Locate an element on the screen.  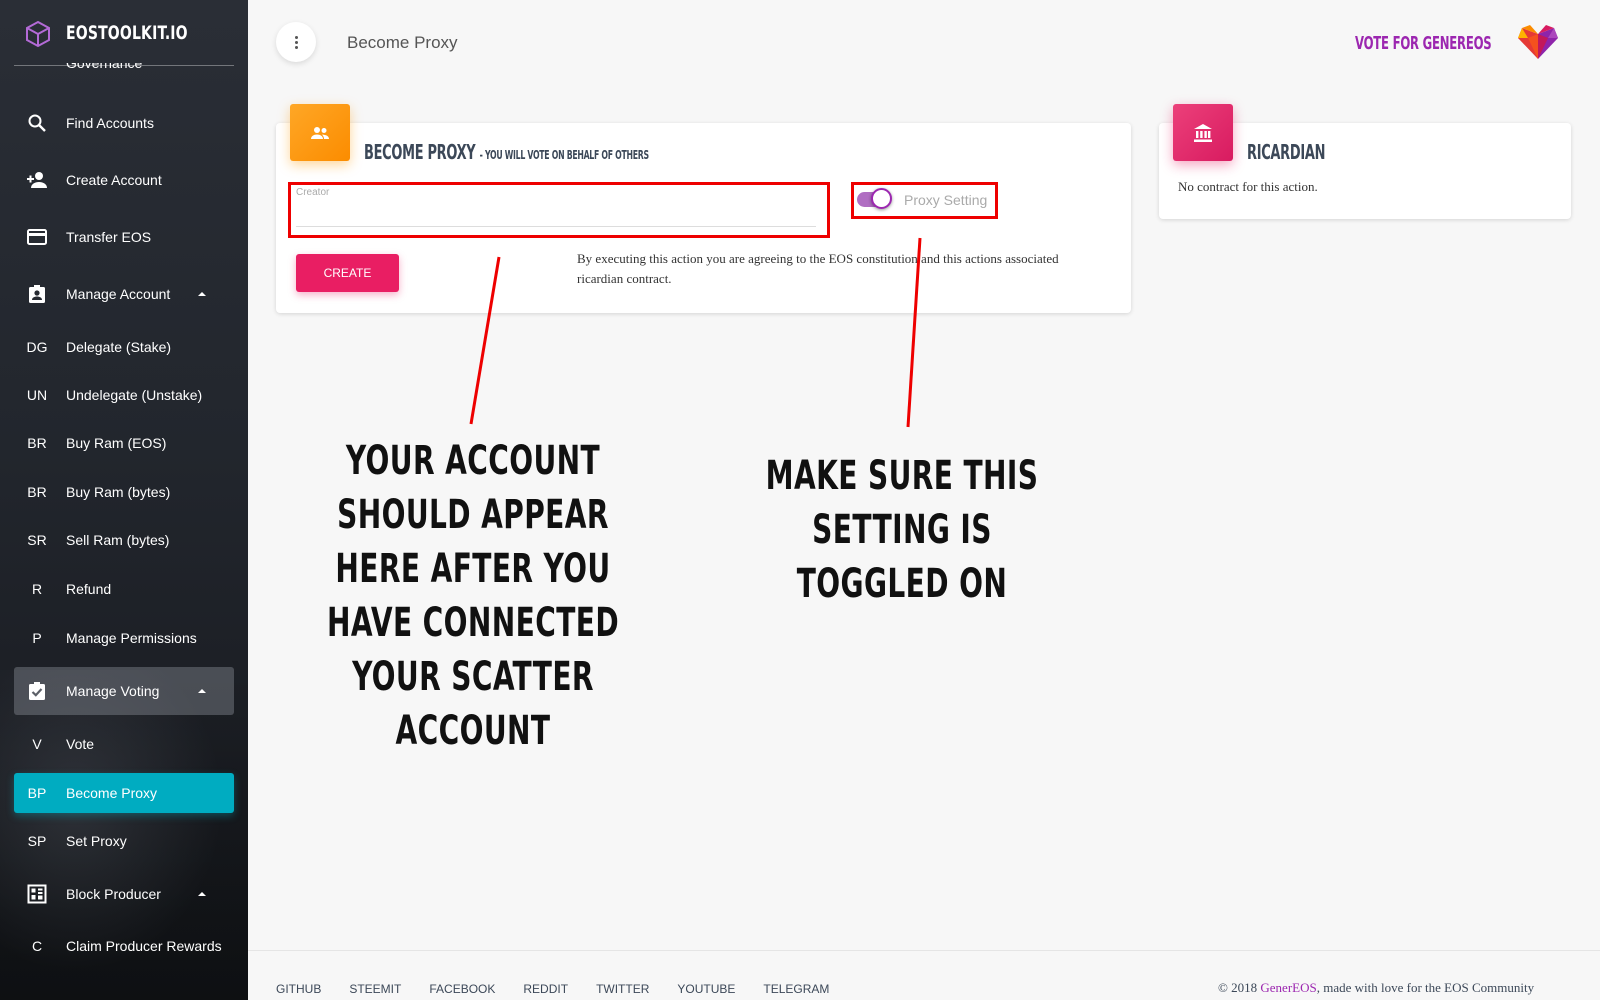
sidebar-item-label: Buy Ram (EOS) is located at coordinates (116, 443).